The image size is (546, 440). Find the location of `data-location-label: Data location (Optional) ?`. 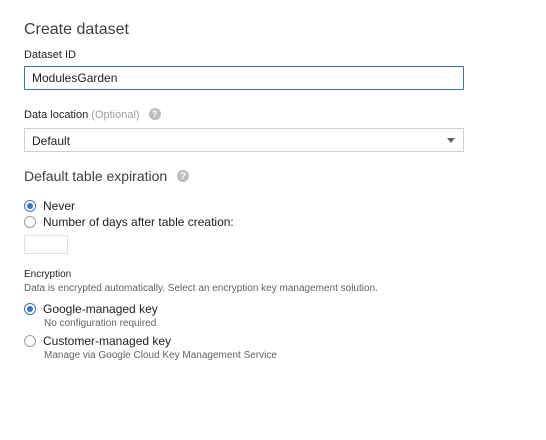

data-location-label: Data location (Optional) ? is located at coordinates (92, 115).